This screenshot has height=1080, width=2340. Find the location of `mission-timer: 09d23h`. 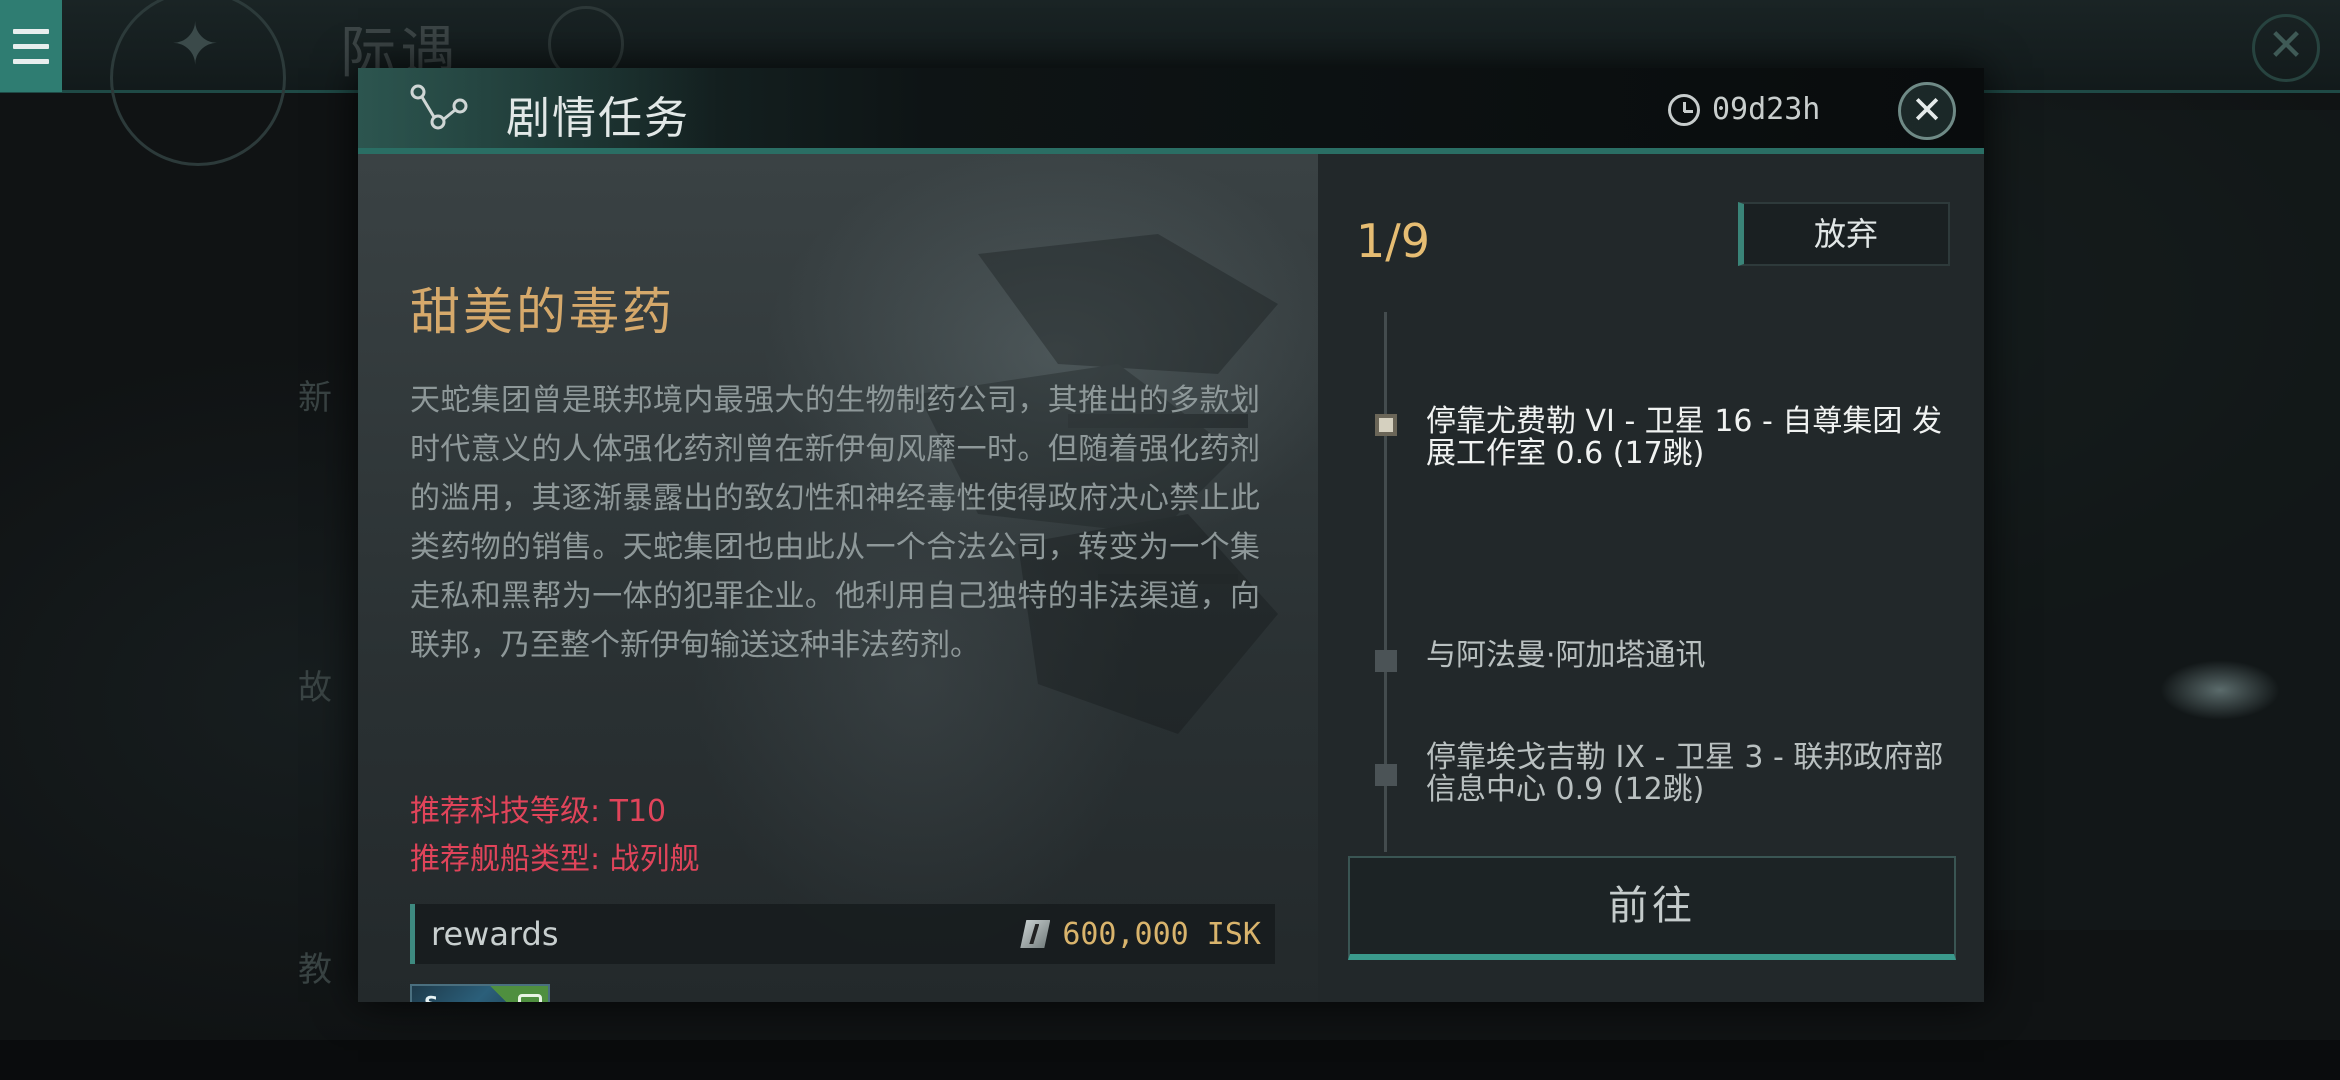

mission-timer: 09d23h is located at coordinates (1744, 109).